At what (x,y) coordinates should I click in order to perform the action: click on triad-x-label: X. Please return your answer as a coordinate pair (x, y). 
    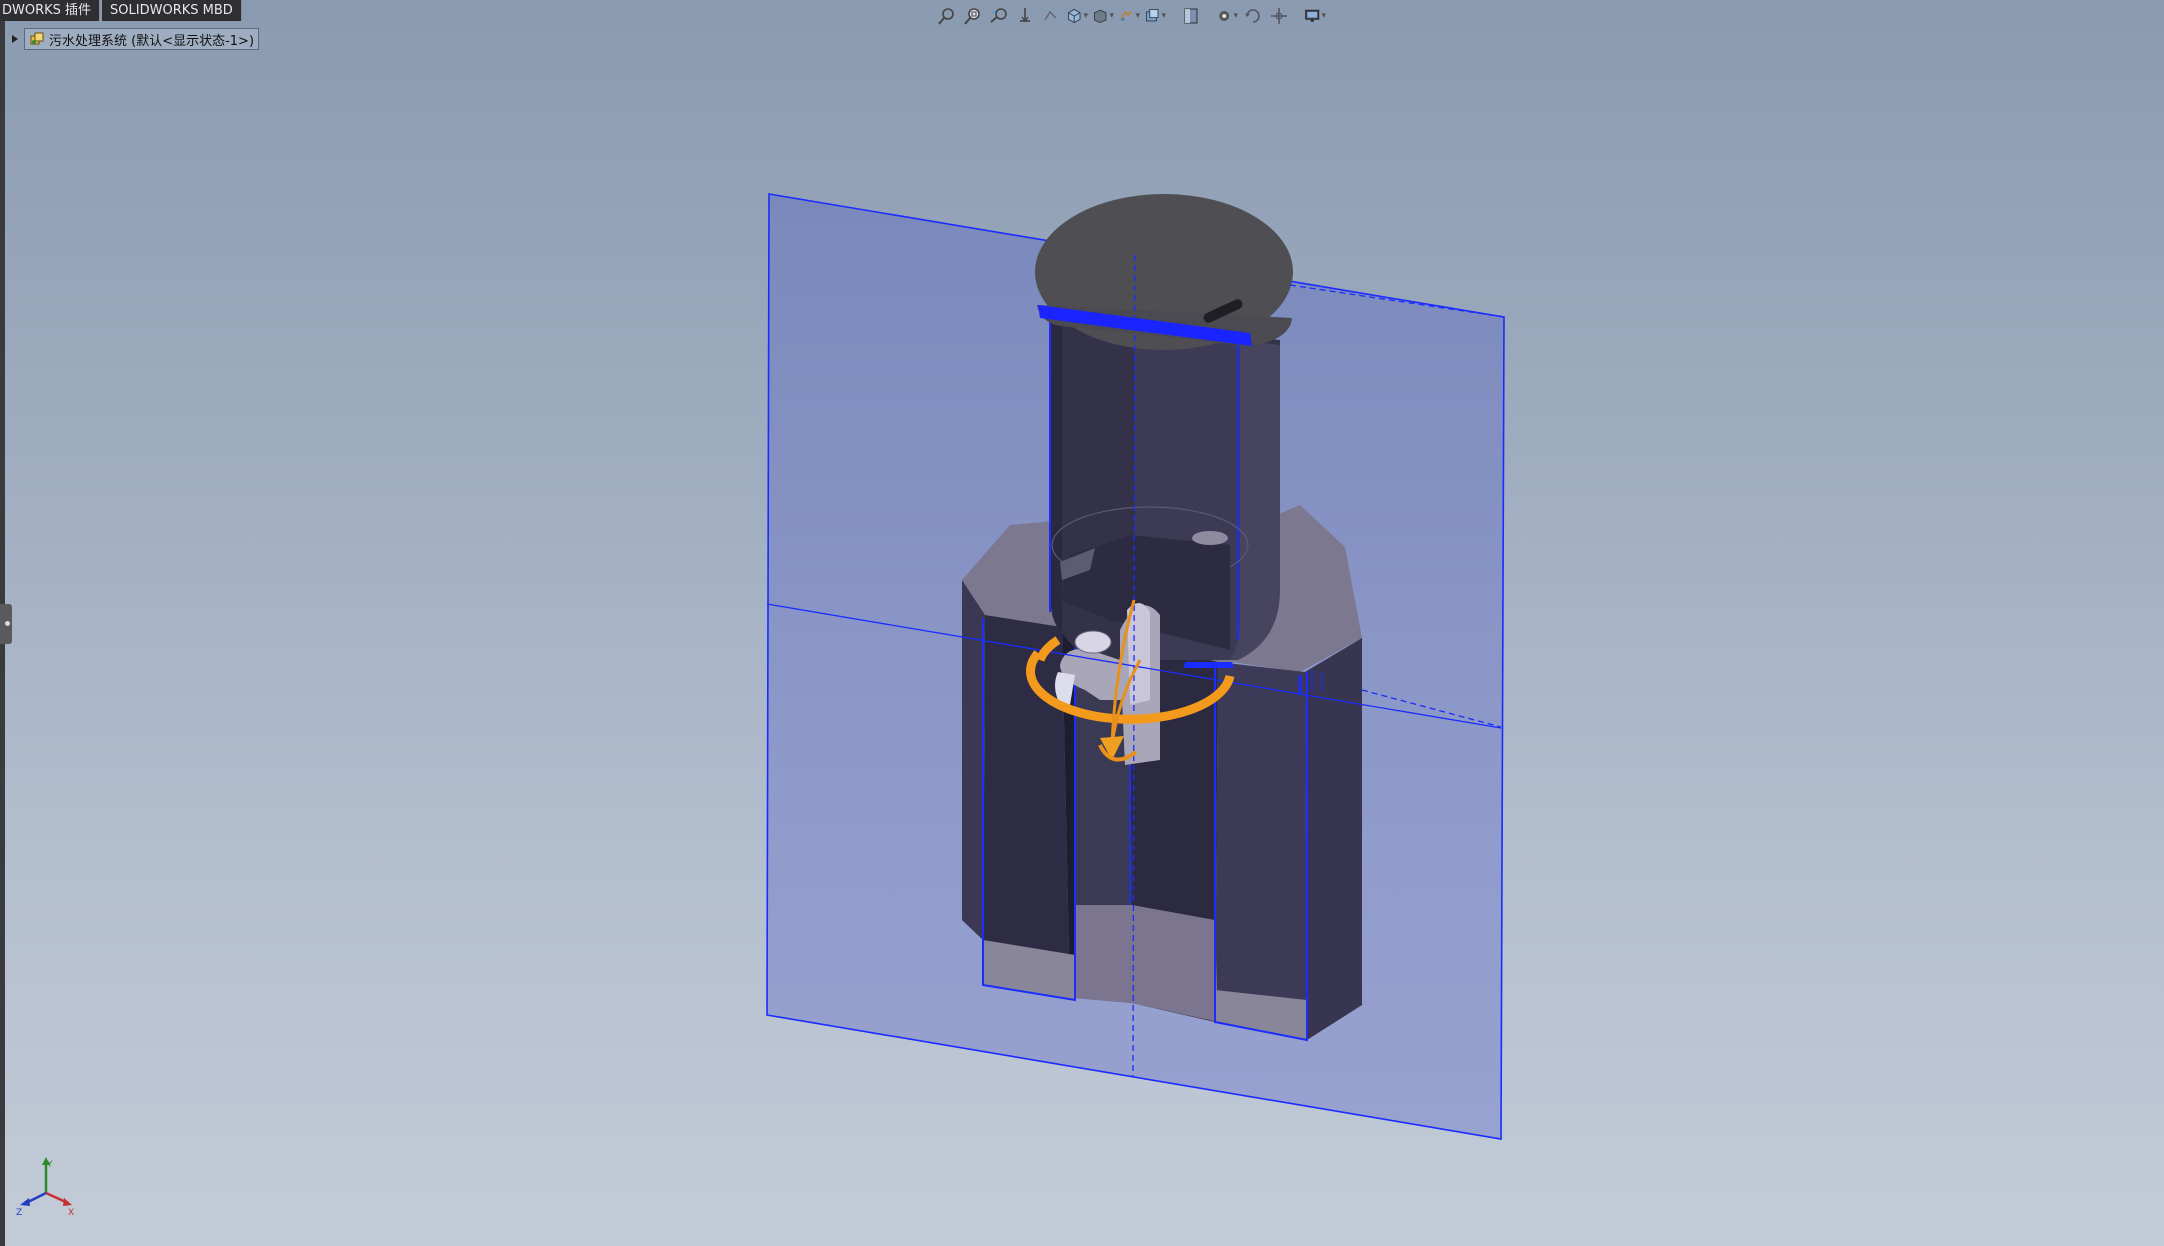
    Looking at the image, I should click on (71, 1211).